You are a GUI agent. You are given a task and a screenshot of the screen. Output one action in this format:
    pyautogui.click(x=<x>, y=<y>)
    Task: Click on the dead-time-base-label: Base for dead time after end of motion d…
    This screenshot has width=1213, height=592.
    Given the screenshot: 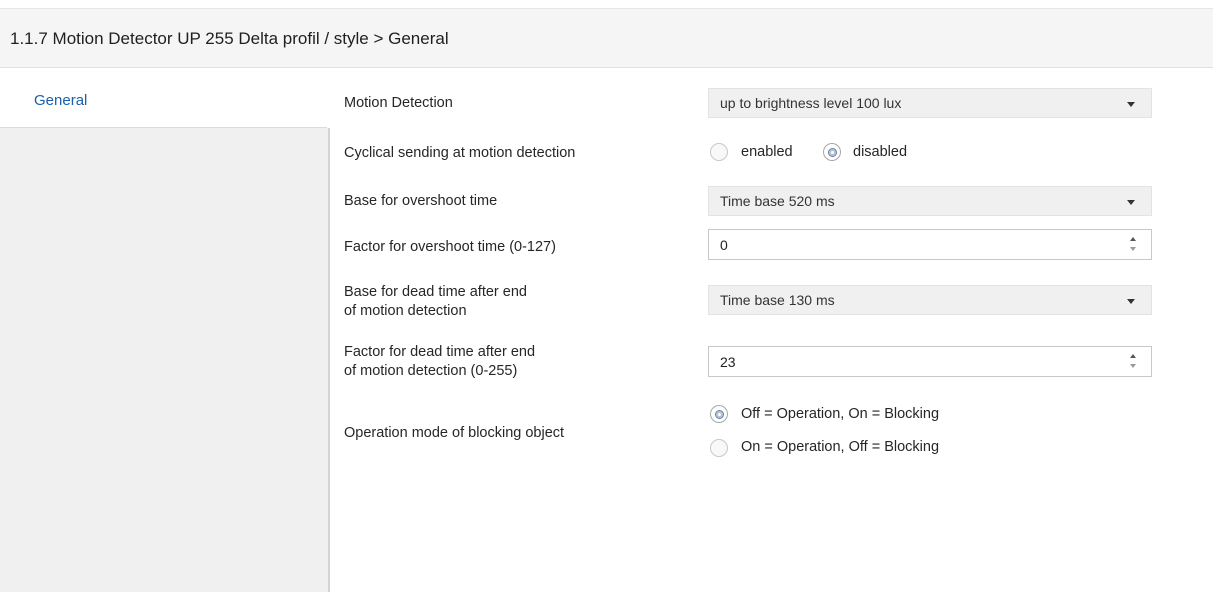 What is the action you would take?
    pyautogui.click(x=435, y=302)
    